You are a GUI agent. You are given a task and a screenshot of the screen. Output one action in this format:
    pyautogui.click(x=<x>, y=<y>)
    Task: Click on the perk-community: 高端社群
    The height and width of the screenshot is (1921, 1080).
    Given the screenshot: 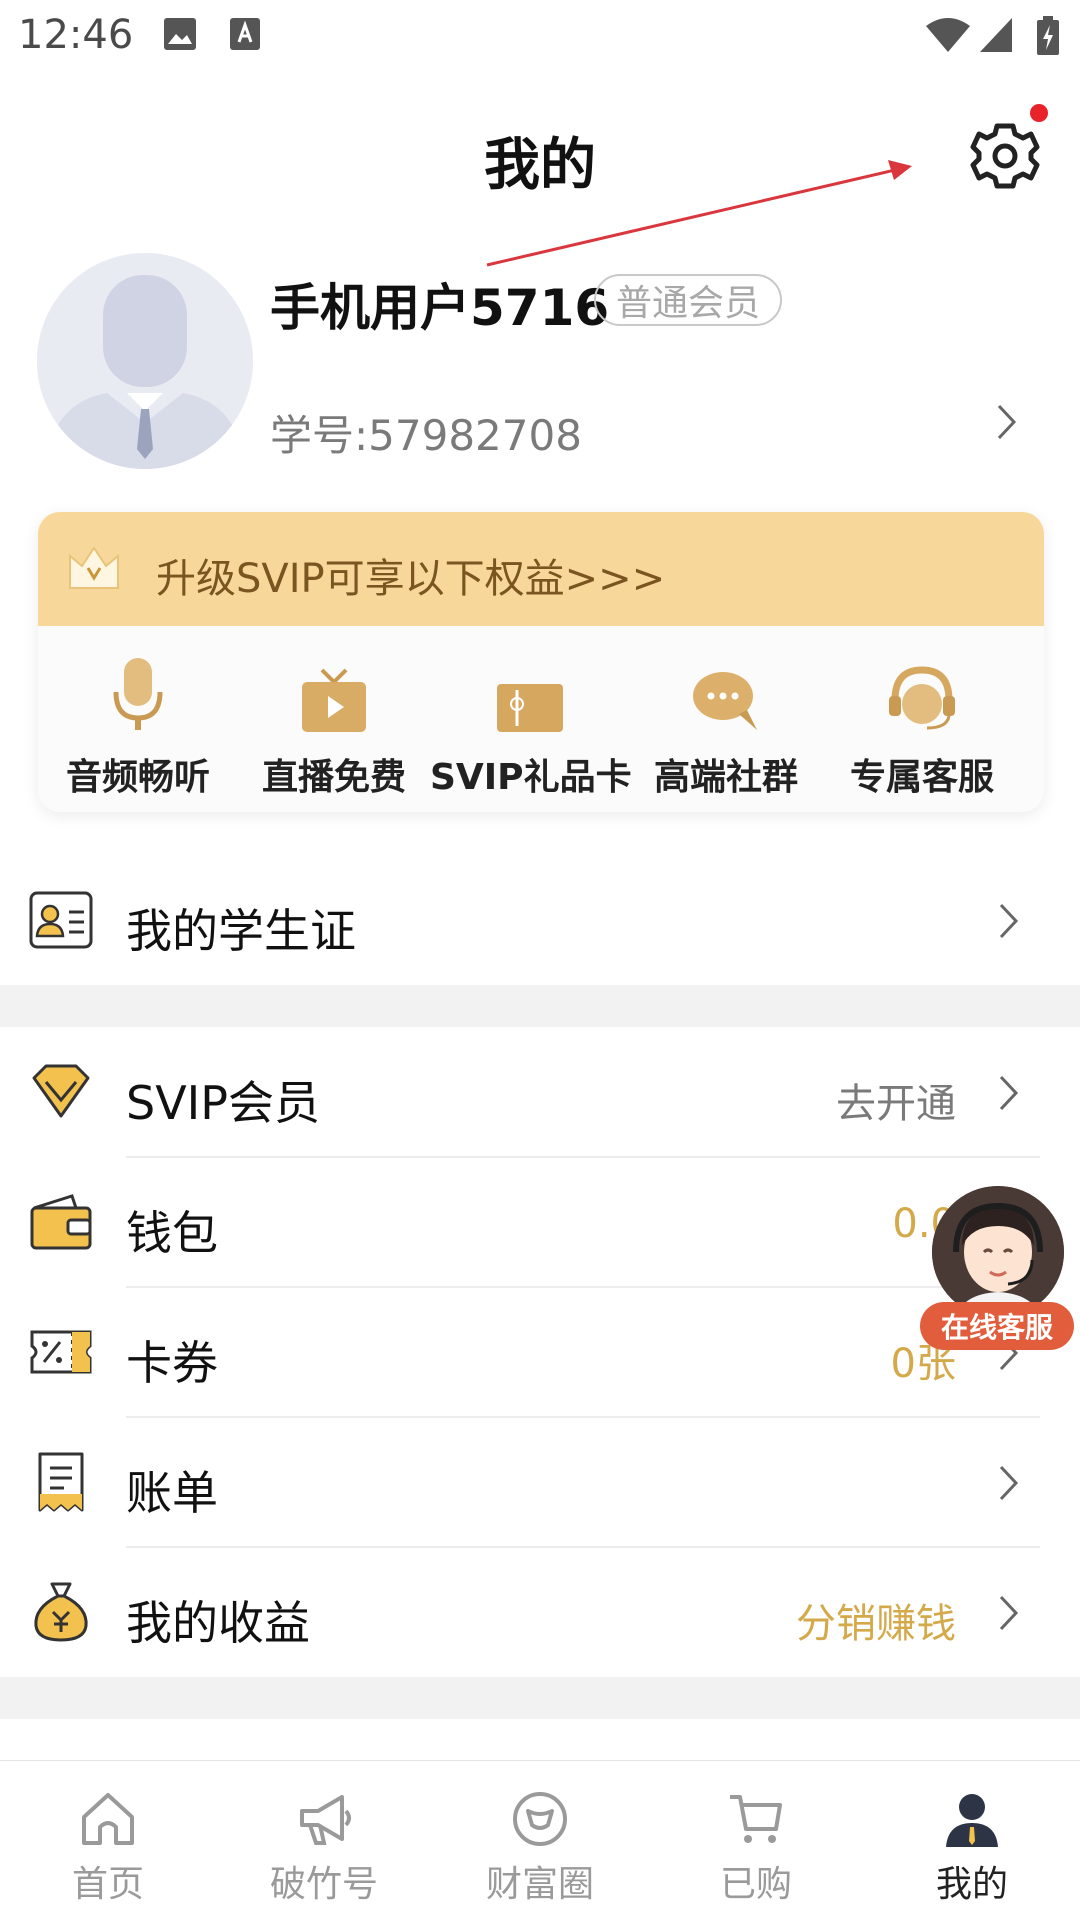 What is the action you would take?
    pyautogui.click(x=726, y=727)
    